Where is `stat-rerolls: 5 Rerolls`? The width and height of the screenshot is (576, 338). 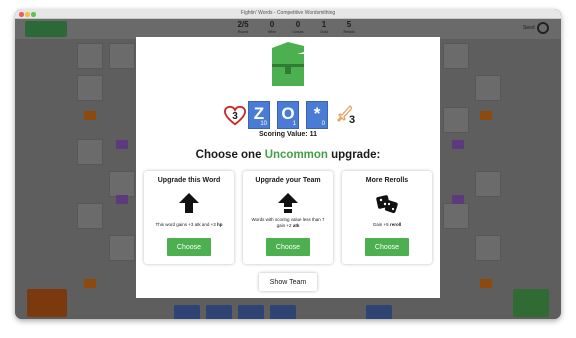
stat-rerolls: 5 Rerolls is located at coordinates (349, 27).